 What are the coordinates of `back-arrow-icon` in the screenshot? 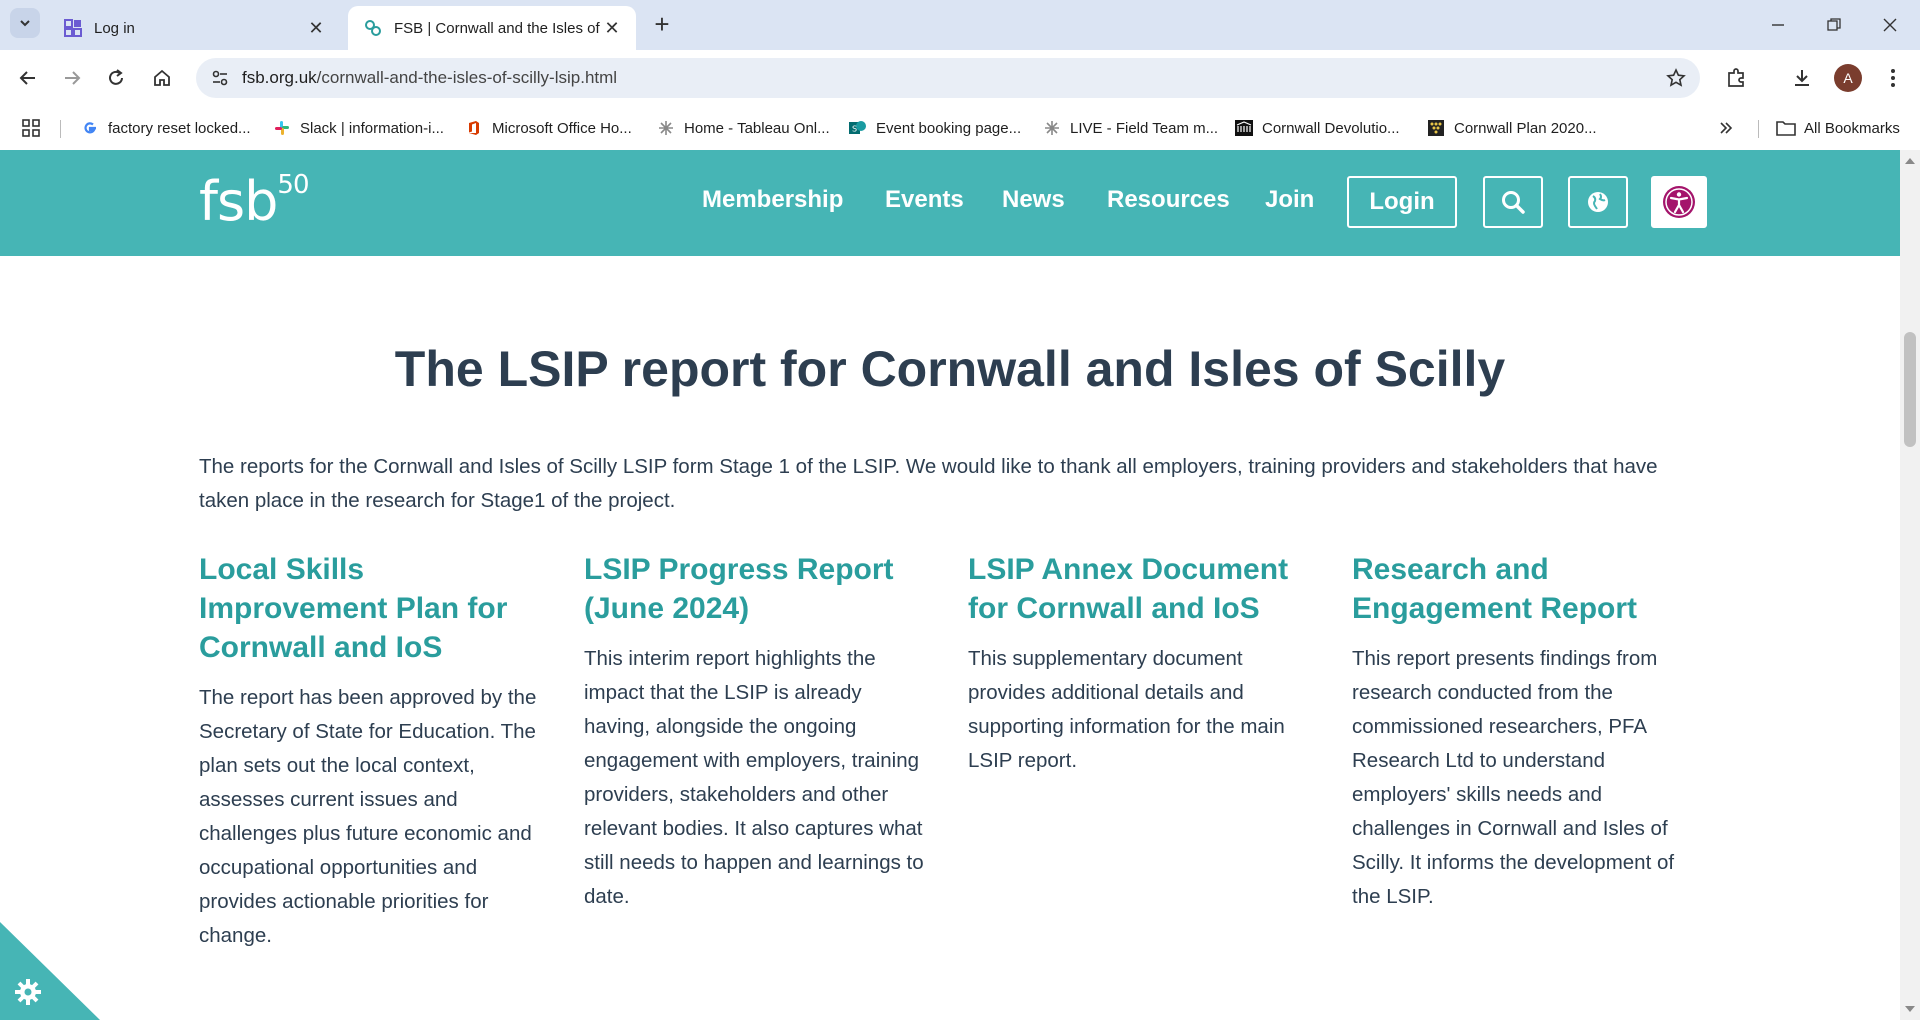 It's located at (28, 78).